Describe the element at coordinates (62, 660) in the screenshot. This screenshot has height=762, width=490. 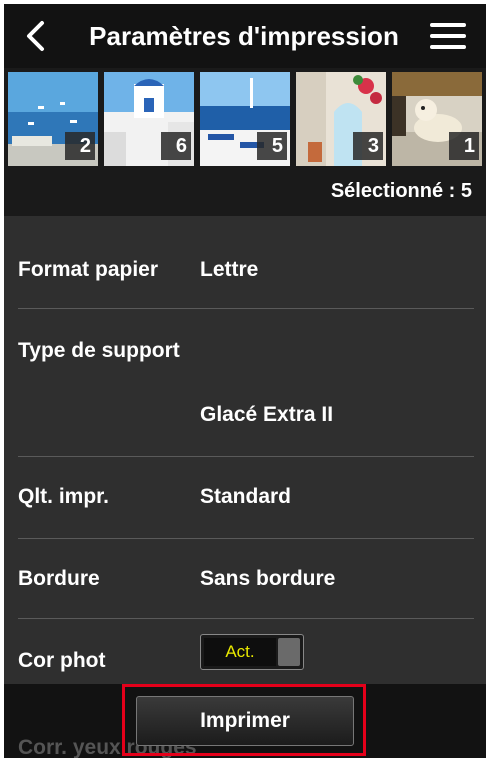
I see `setting-label: Cor phot` at that location.